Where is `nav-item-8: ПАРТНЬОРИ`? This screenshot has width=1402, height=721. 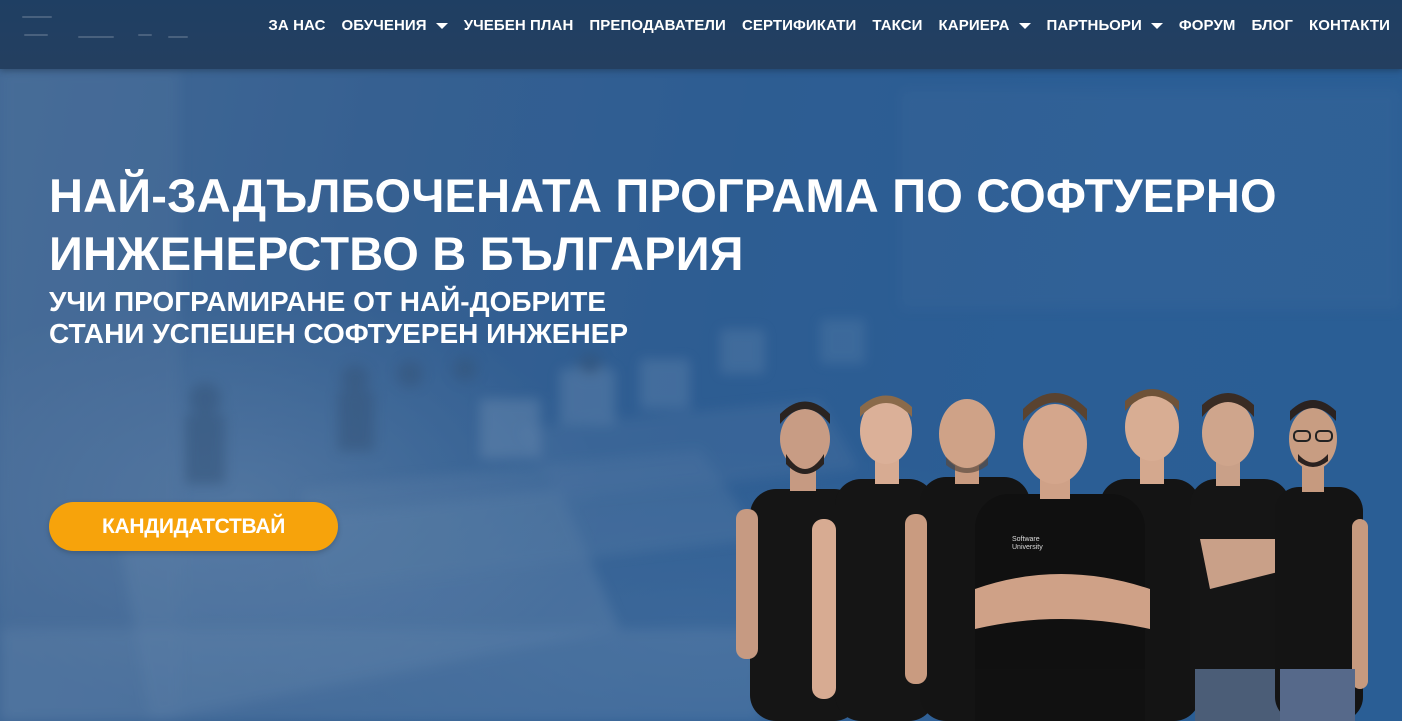
nav-item-8: ПАРТНЬОРИ is located at coordinates (1105, 25).